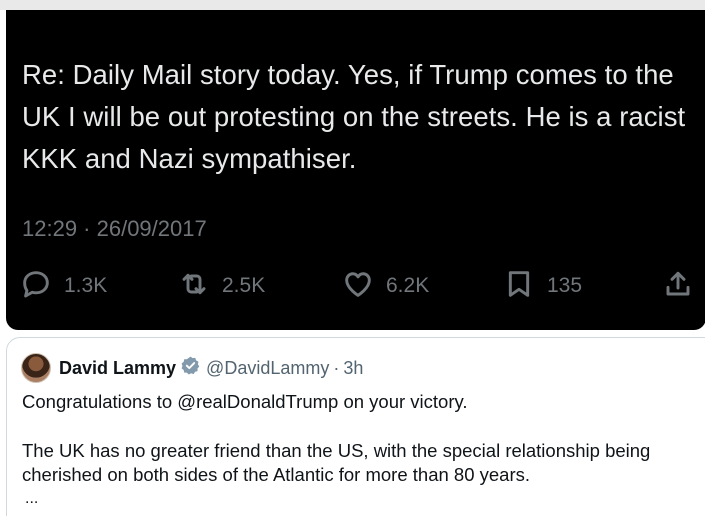 The width and height of the screenshot is (705, 516). I want to click on like-button: 6.2K, so click(385, 286).